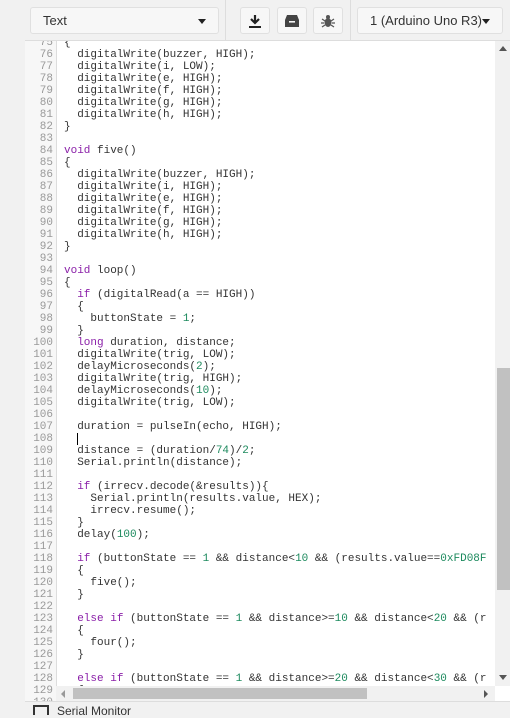 The image size is (510, 718). What do you see at coordinates (46, 307) in the screenshot?
I see `line-number: 97` at bounding box center [46, 307].